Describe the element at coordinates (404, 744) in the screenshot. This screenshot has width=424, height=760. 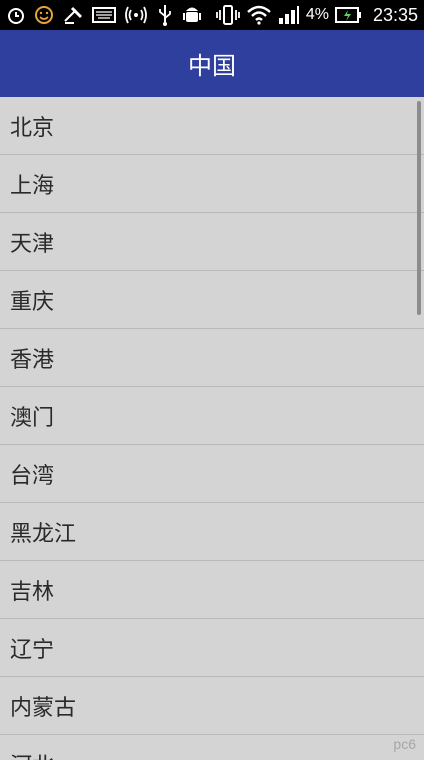
I see `watermark: pc6` at that location.